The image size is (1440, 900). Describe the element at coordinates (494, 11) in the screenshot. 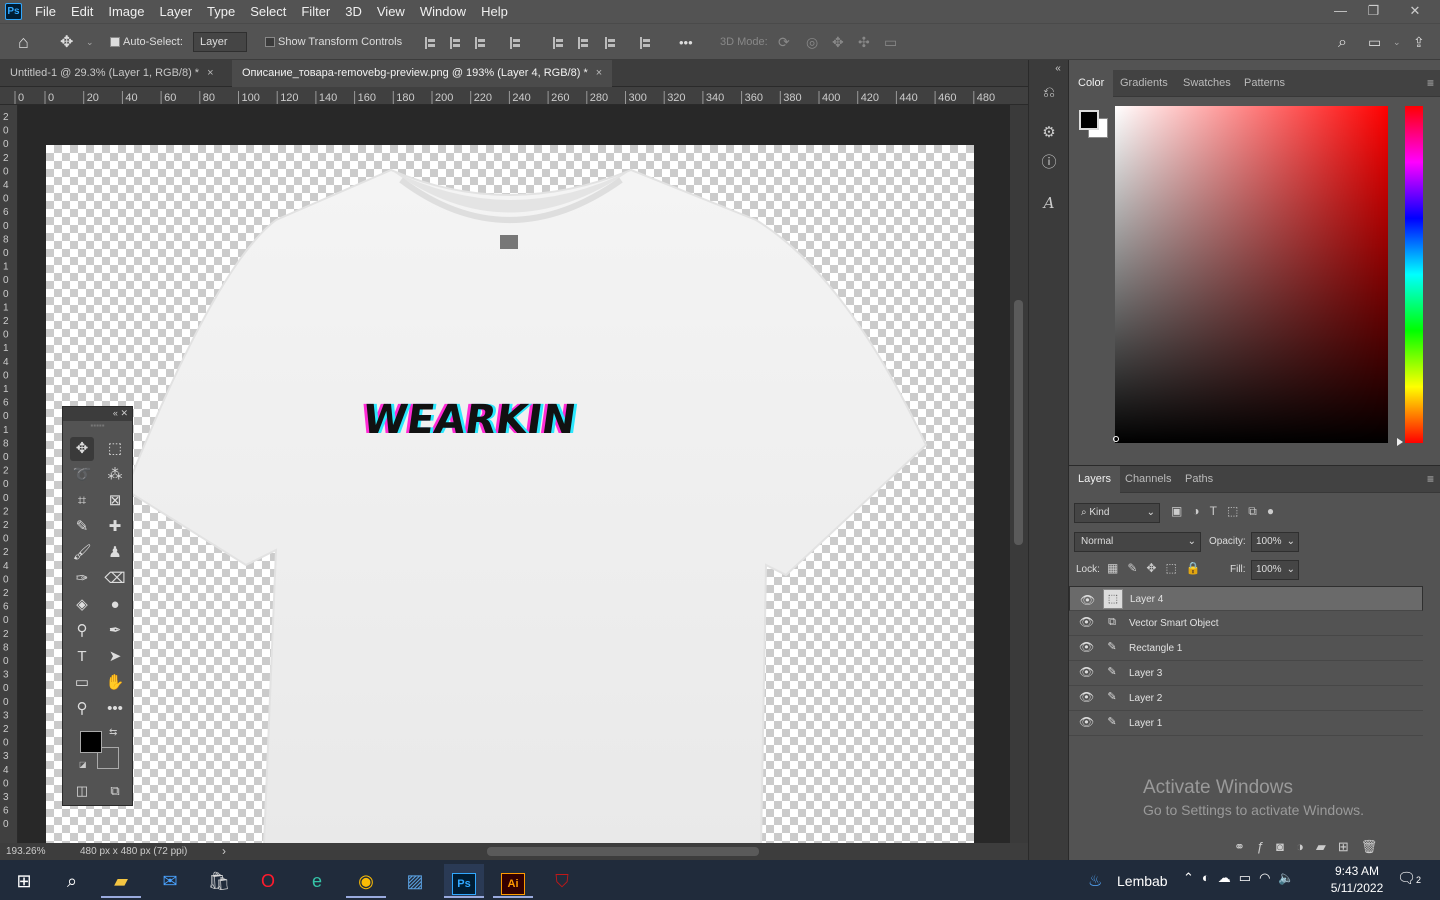

I see `menu-help: Help` at that location.